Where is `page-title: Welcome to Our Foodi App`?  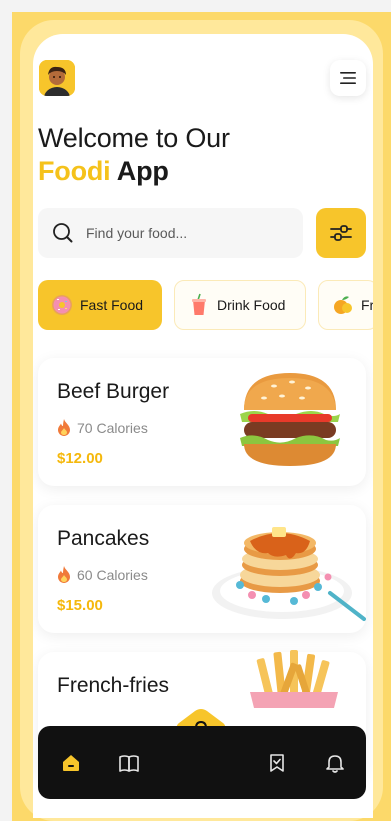 page-title: Welcome to Our Foodi App is located at coordinates (198, 155).